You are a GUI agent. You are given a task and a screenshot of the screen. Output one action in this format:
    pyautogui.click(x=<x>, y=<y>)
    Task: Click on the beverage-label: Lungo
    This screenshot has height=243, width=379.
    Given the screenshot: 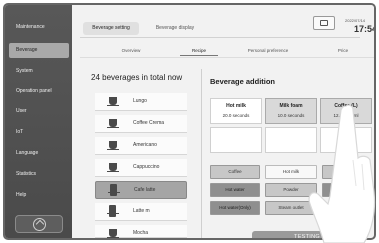 What is the action you would take?
    pyautogui.click(x=140, y=101)
    